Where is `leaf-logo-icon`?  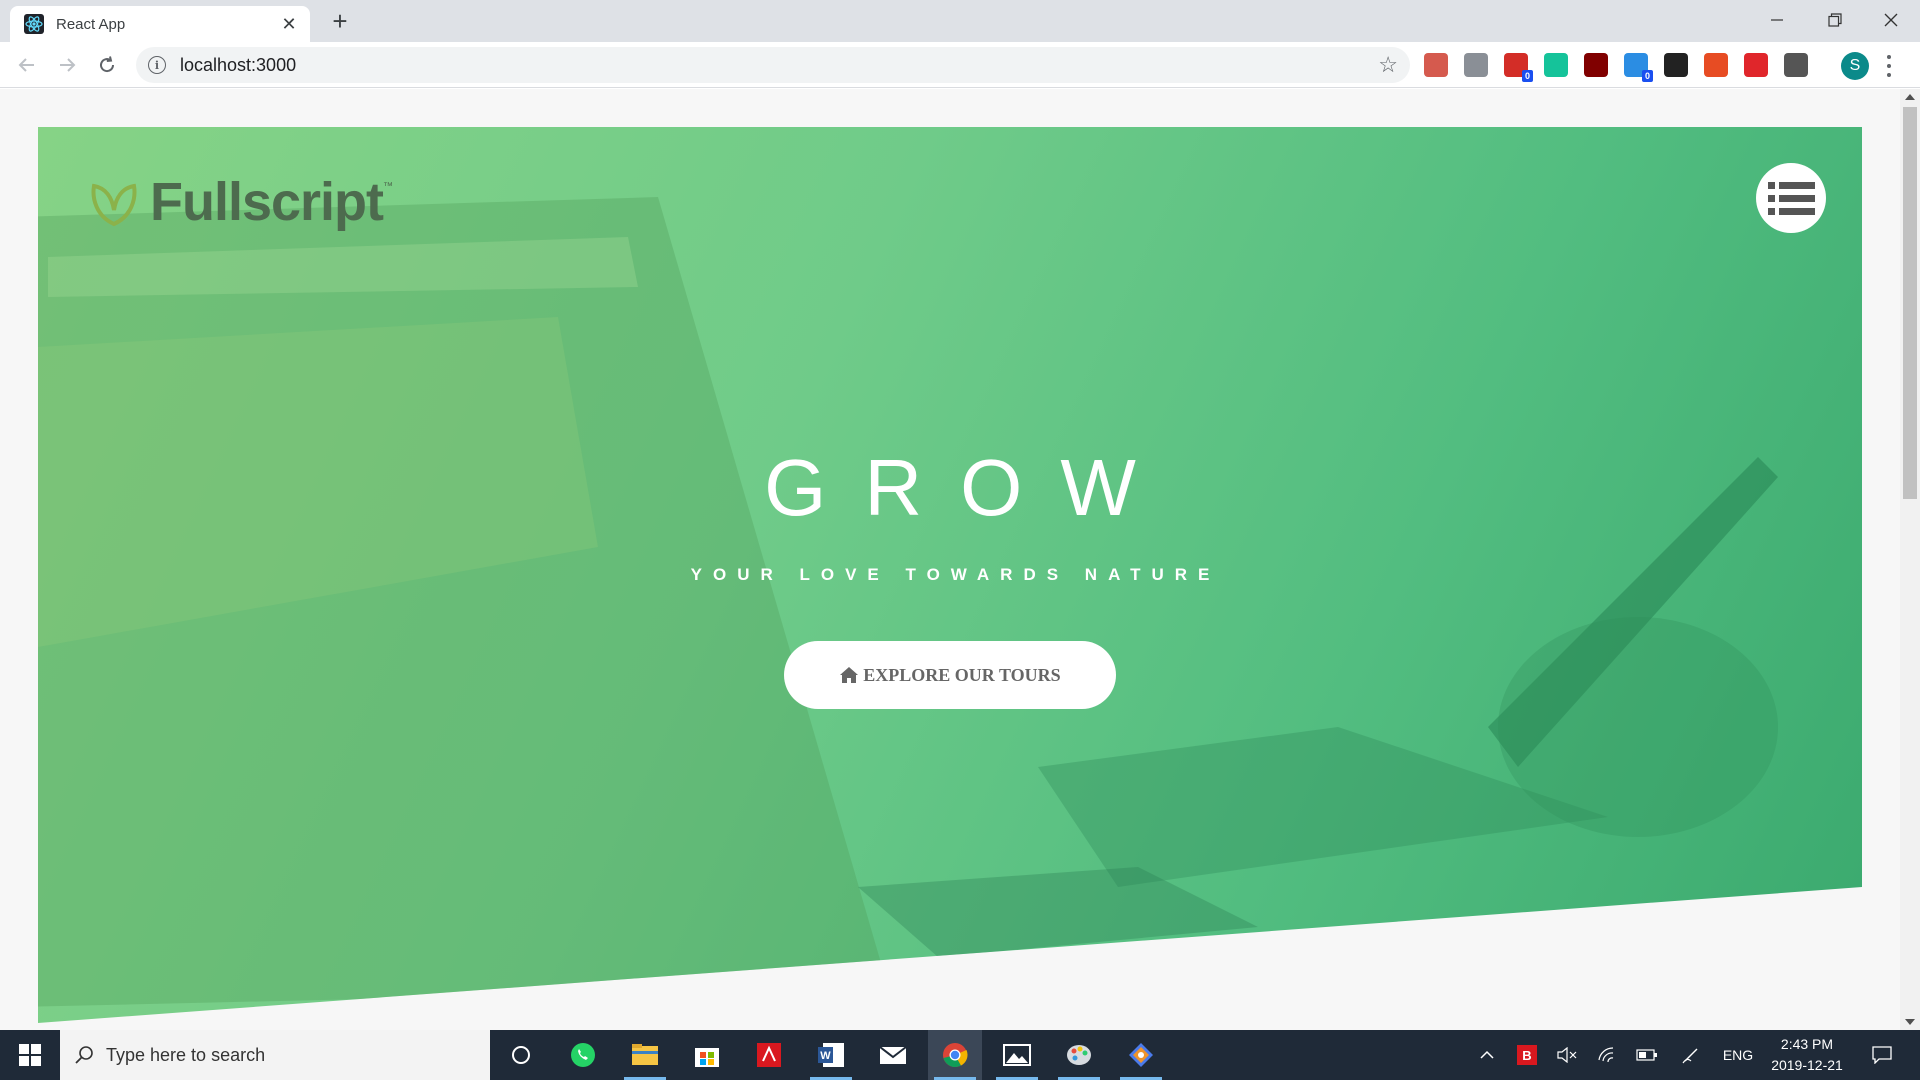
leaf-logo-icon is located at coordinates (114, 205).